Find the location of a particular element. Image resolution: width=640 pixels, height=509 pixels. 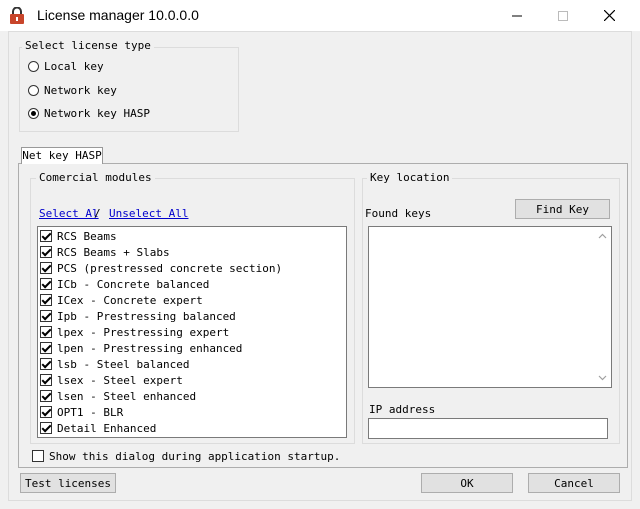

modules-label: Comercial modules is located at coordinates (95, 177).